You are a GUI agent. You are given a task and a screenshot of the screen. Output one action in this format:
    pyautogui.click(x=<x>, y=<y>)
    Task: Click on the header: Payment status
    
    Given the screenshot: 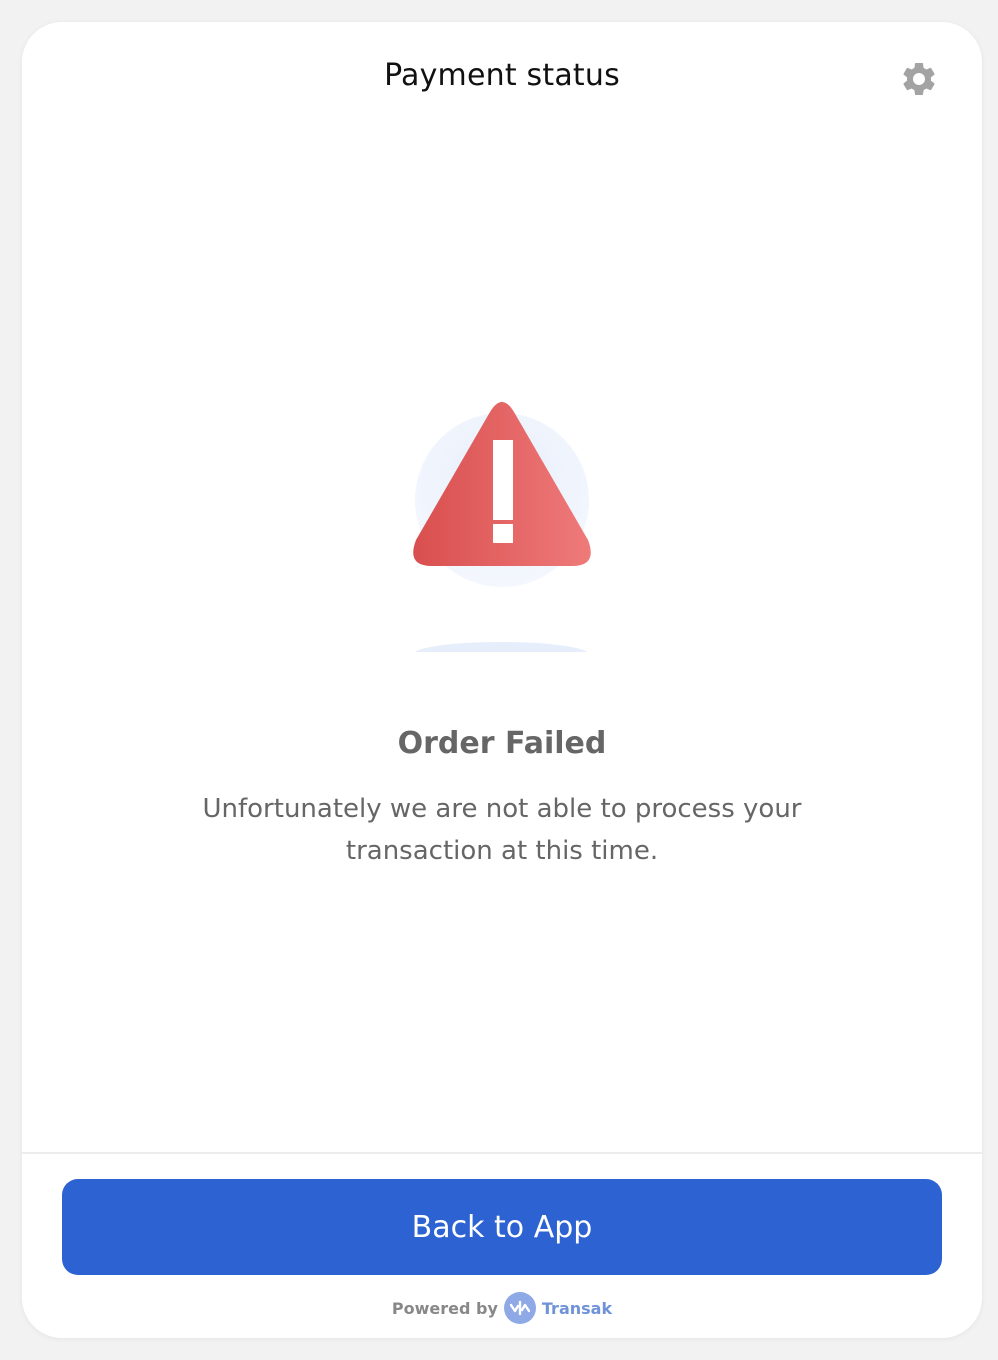 What is the action you would take?
    pyautogui.click(x=502, y=80)
    